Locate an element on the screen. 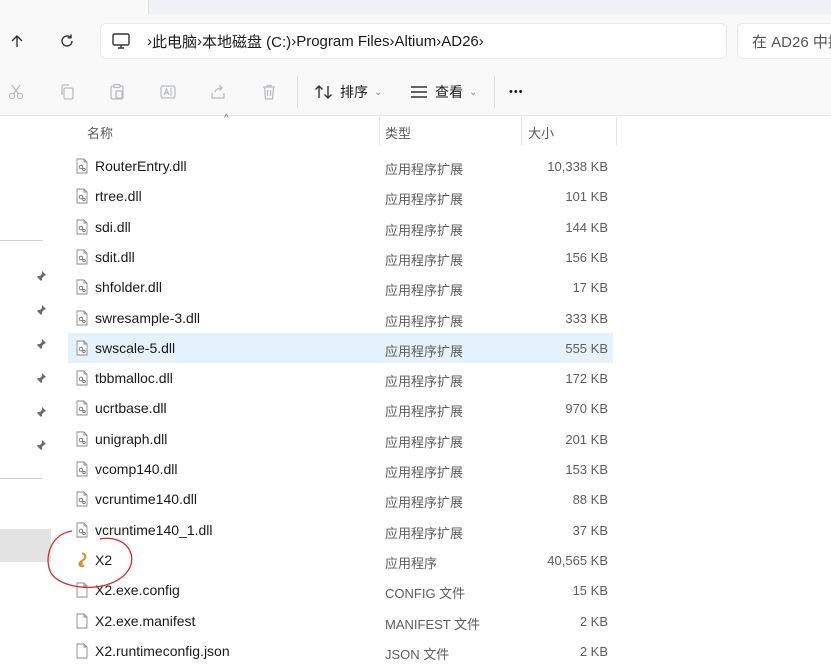  column-header-type: 类型 is located at coordinates (398, 132).